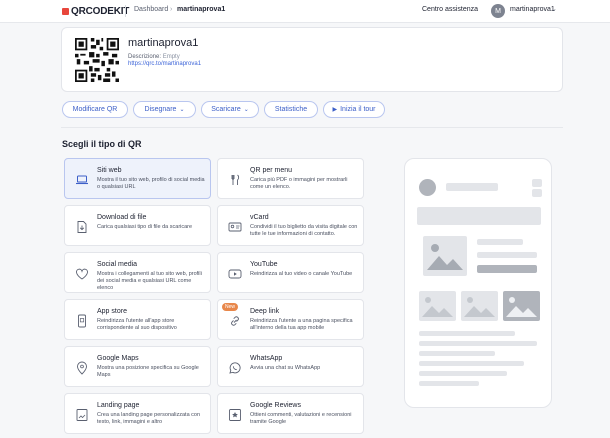  I want to click on topbar-divider, so click(125, 11).